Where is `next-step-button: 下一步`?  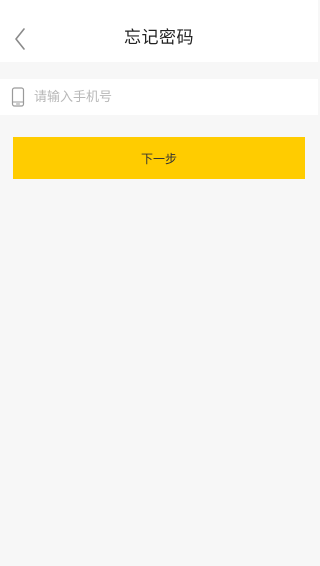
next-step-button: 下一步 is located at coordinates (159, 158).